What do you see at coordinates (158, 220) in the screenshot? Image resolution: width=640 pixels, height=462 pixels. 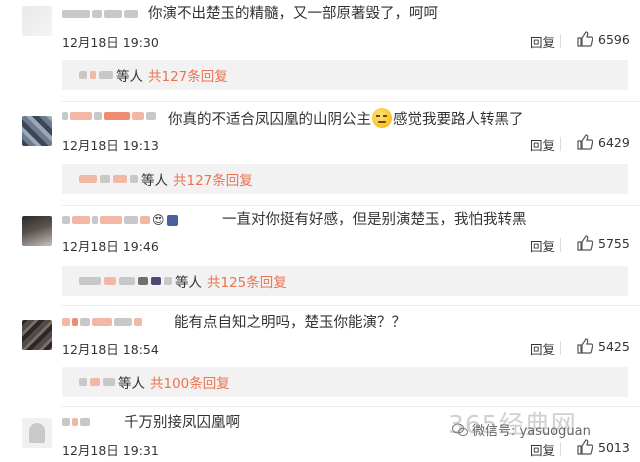 I see `heart-eyes-emoji-icon: 😍` at bounding box center [158, 220].